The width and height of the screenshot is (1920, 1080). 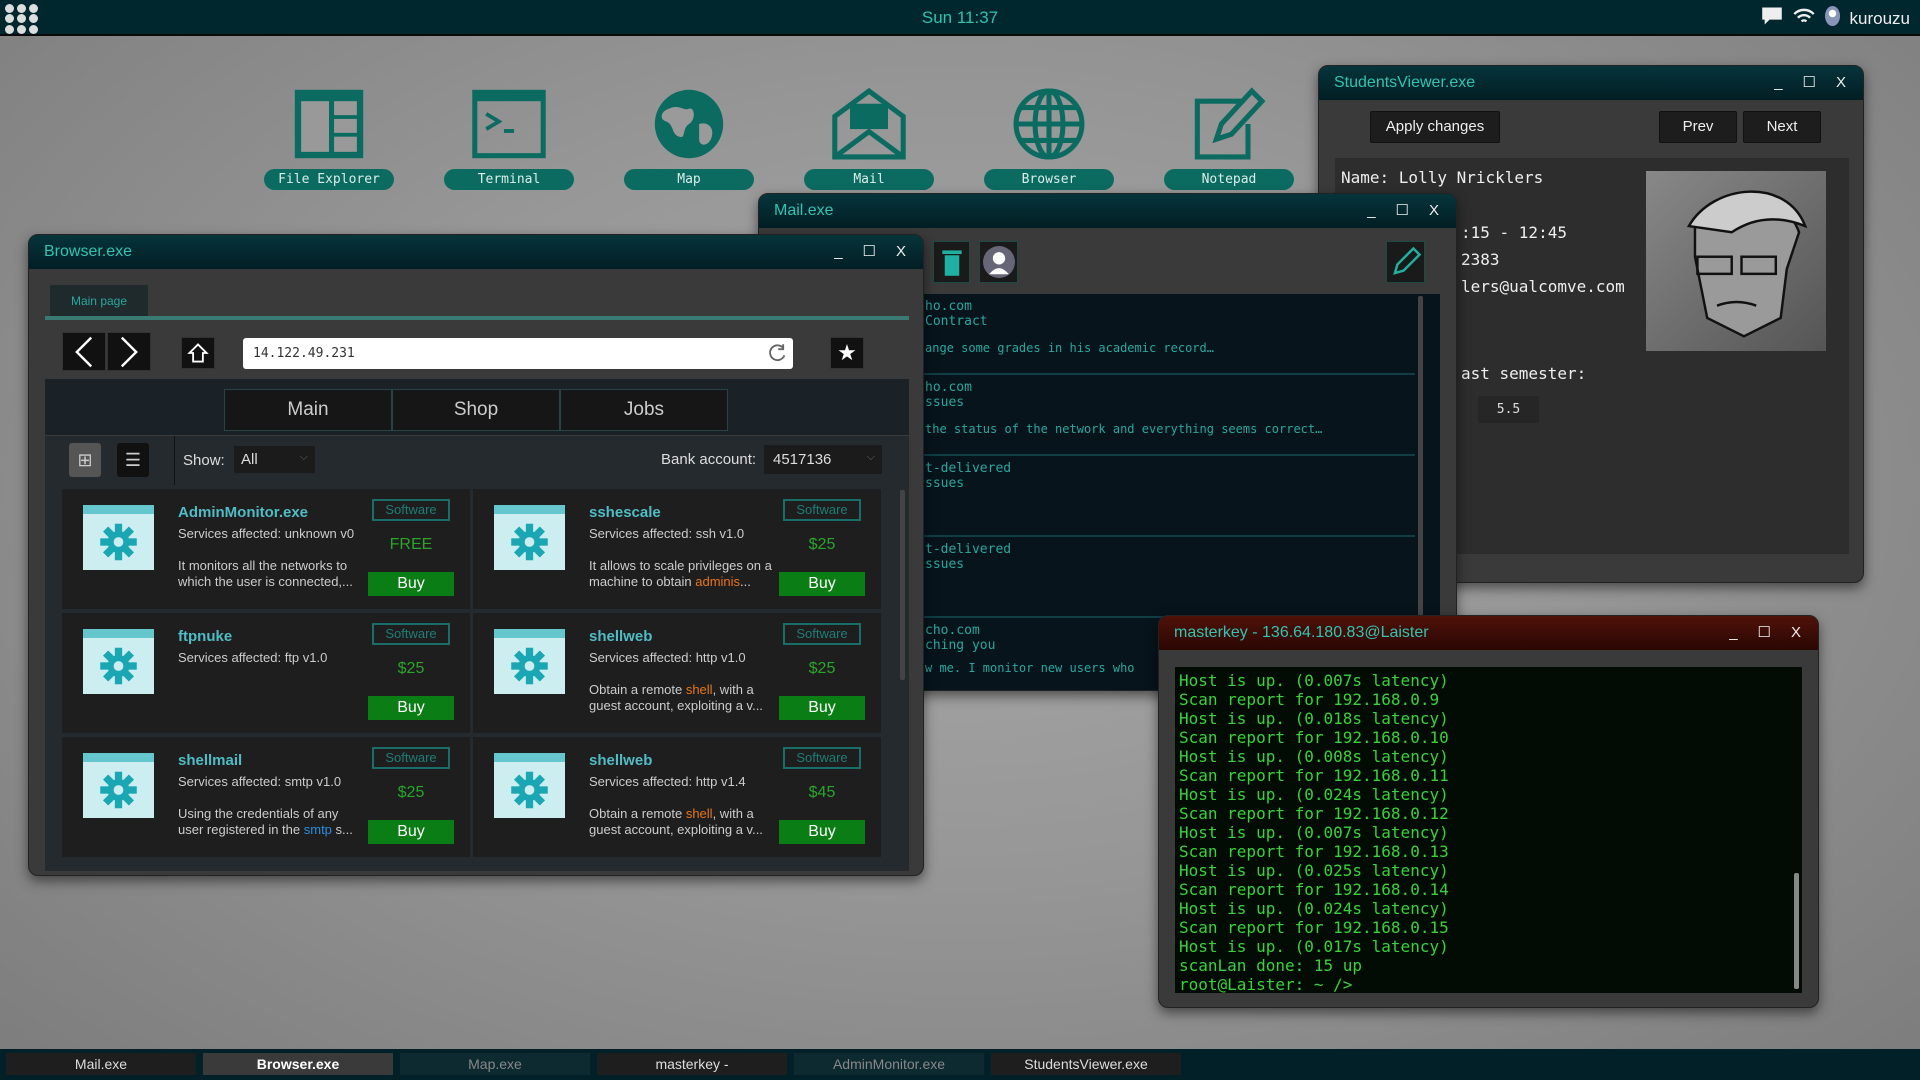 What do you see at coordinates (411, 544) in the screenshot?
I see `item-price: FREE` at bounding box center [411, 544].